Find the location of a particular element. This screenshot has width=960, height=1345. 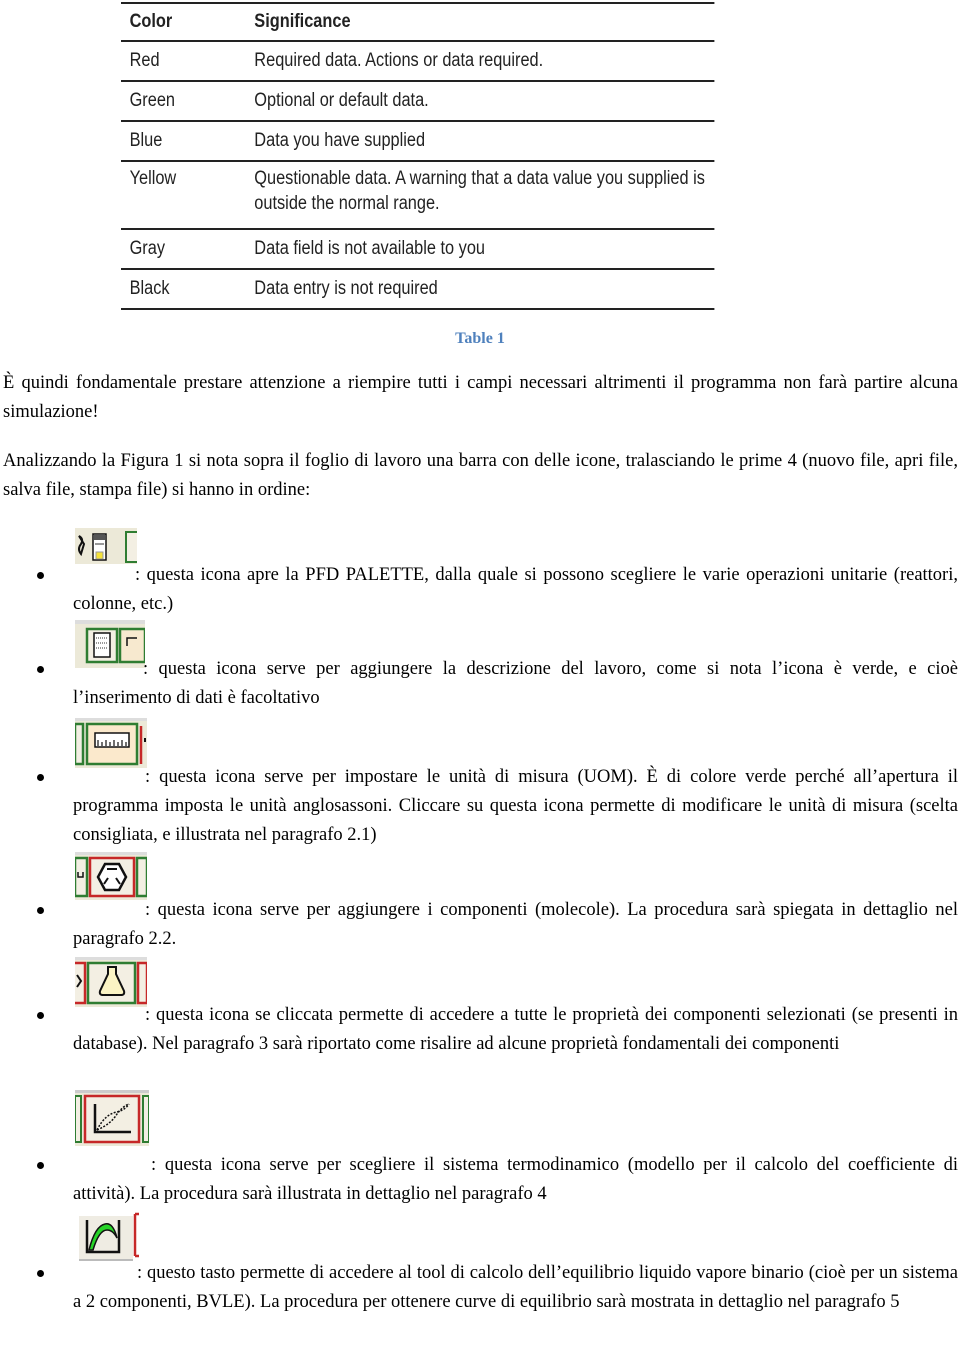

table-header-row: Color Significance is located at coordinates (418, 21).